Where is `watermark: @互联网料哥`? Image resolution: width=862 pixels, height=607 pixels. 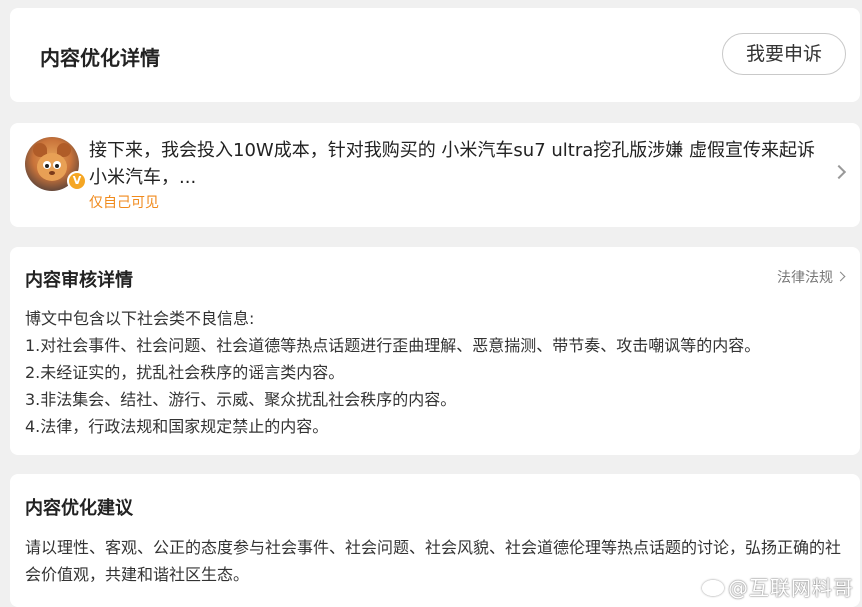 watermark: @互联网料哥 is located at coordinates (778, 586).